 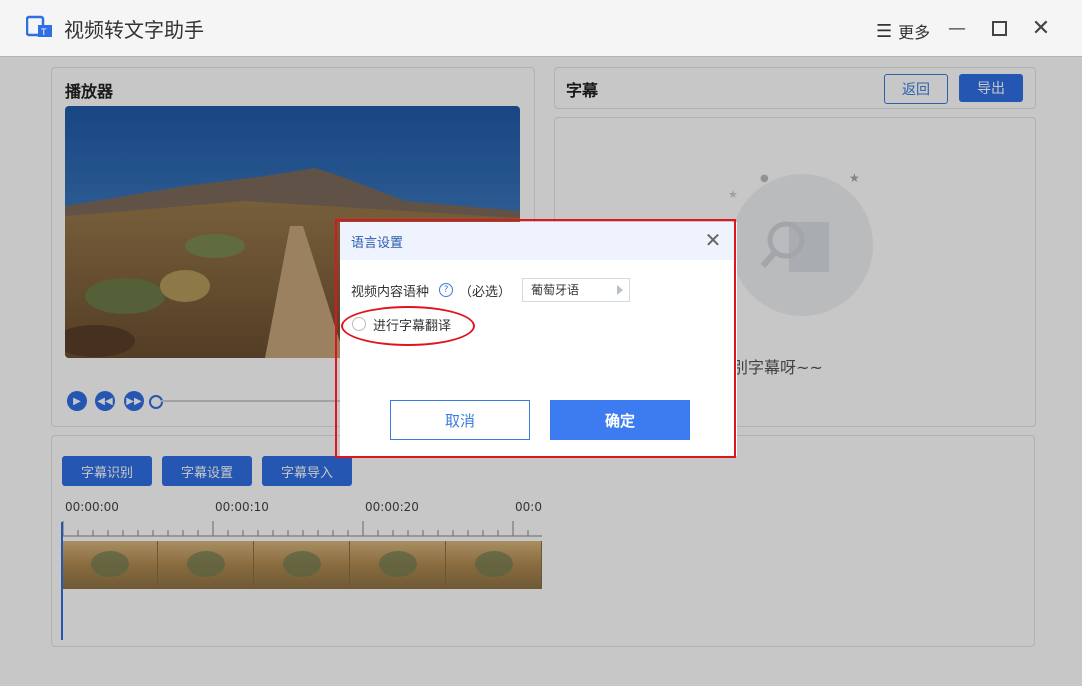 What do you see at coordinates (1041, 28) in the screenshot?
I see `close-window-button: ✕` at bounding box center [1041, 28].